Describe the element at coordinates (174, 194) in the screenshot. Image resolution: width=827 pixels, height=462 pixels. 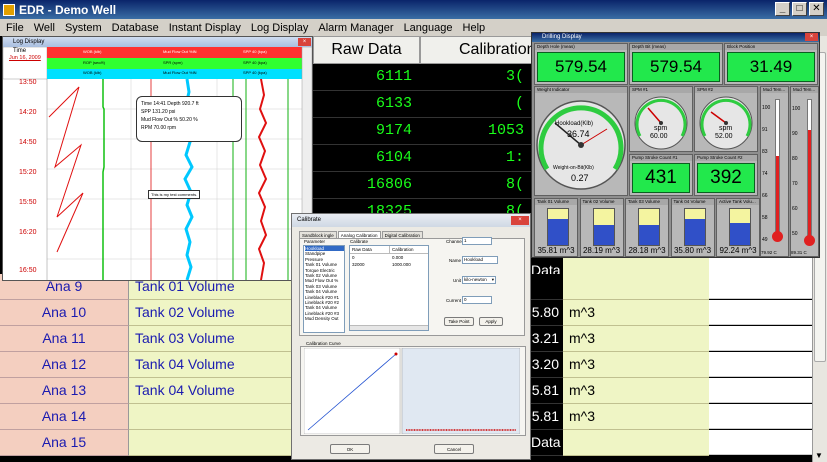
I see `log-comment: This is my test comments.` at that location.